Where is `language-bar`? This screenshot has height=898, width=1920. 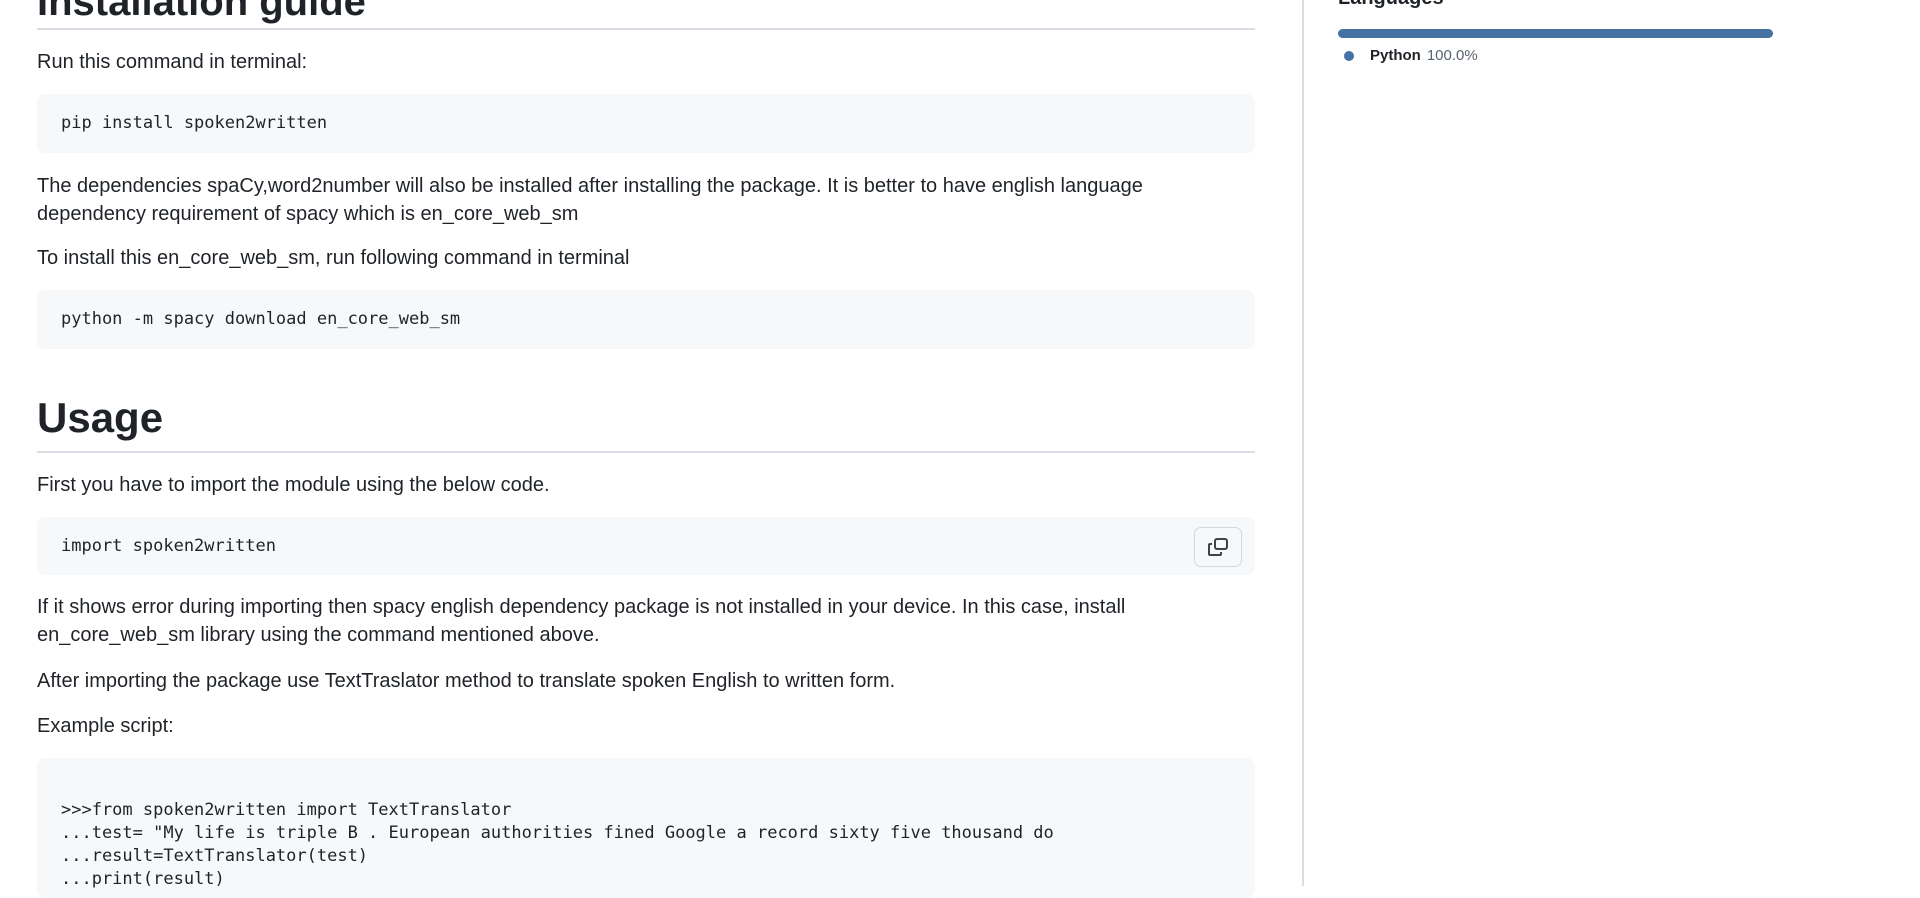 language-bar is located at coordinates (1555, 33).